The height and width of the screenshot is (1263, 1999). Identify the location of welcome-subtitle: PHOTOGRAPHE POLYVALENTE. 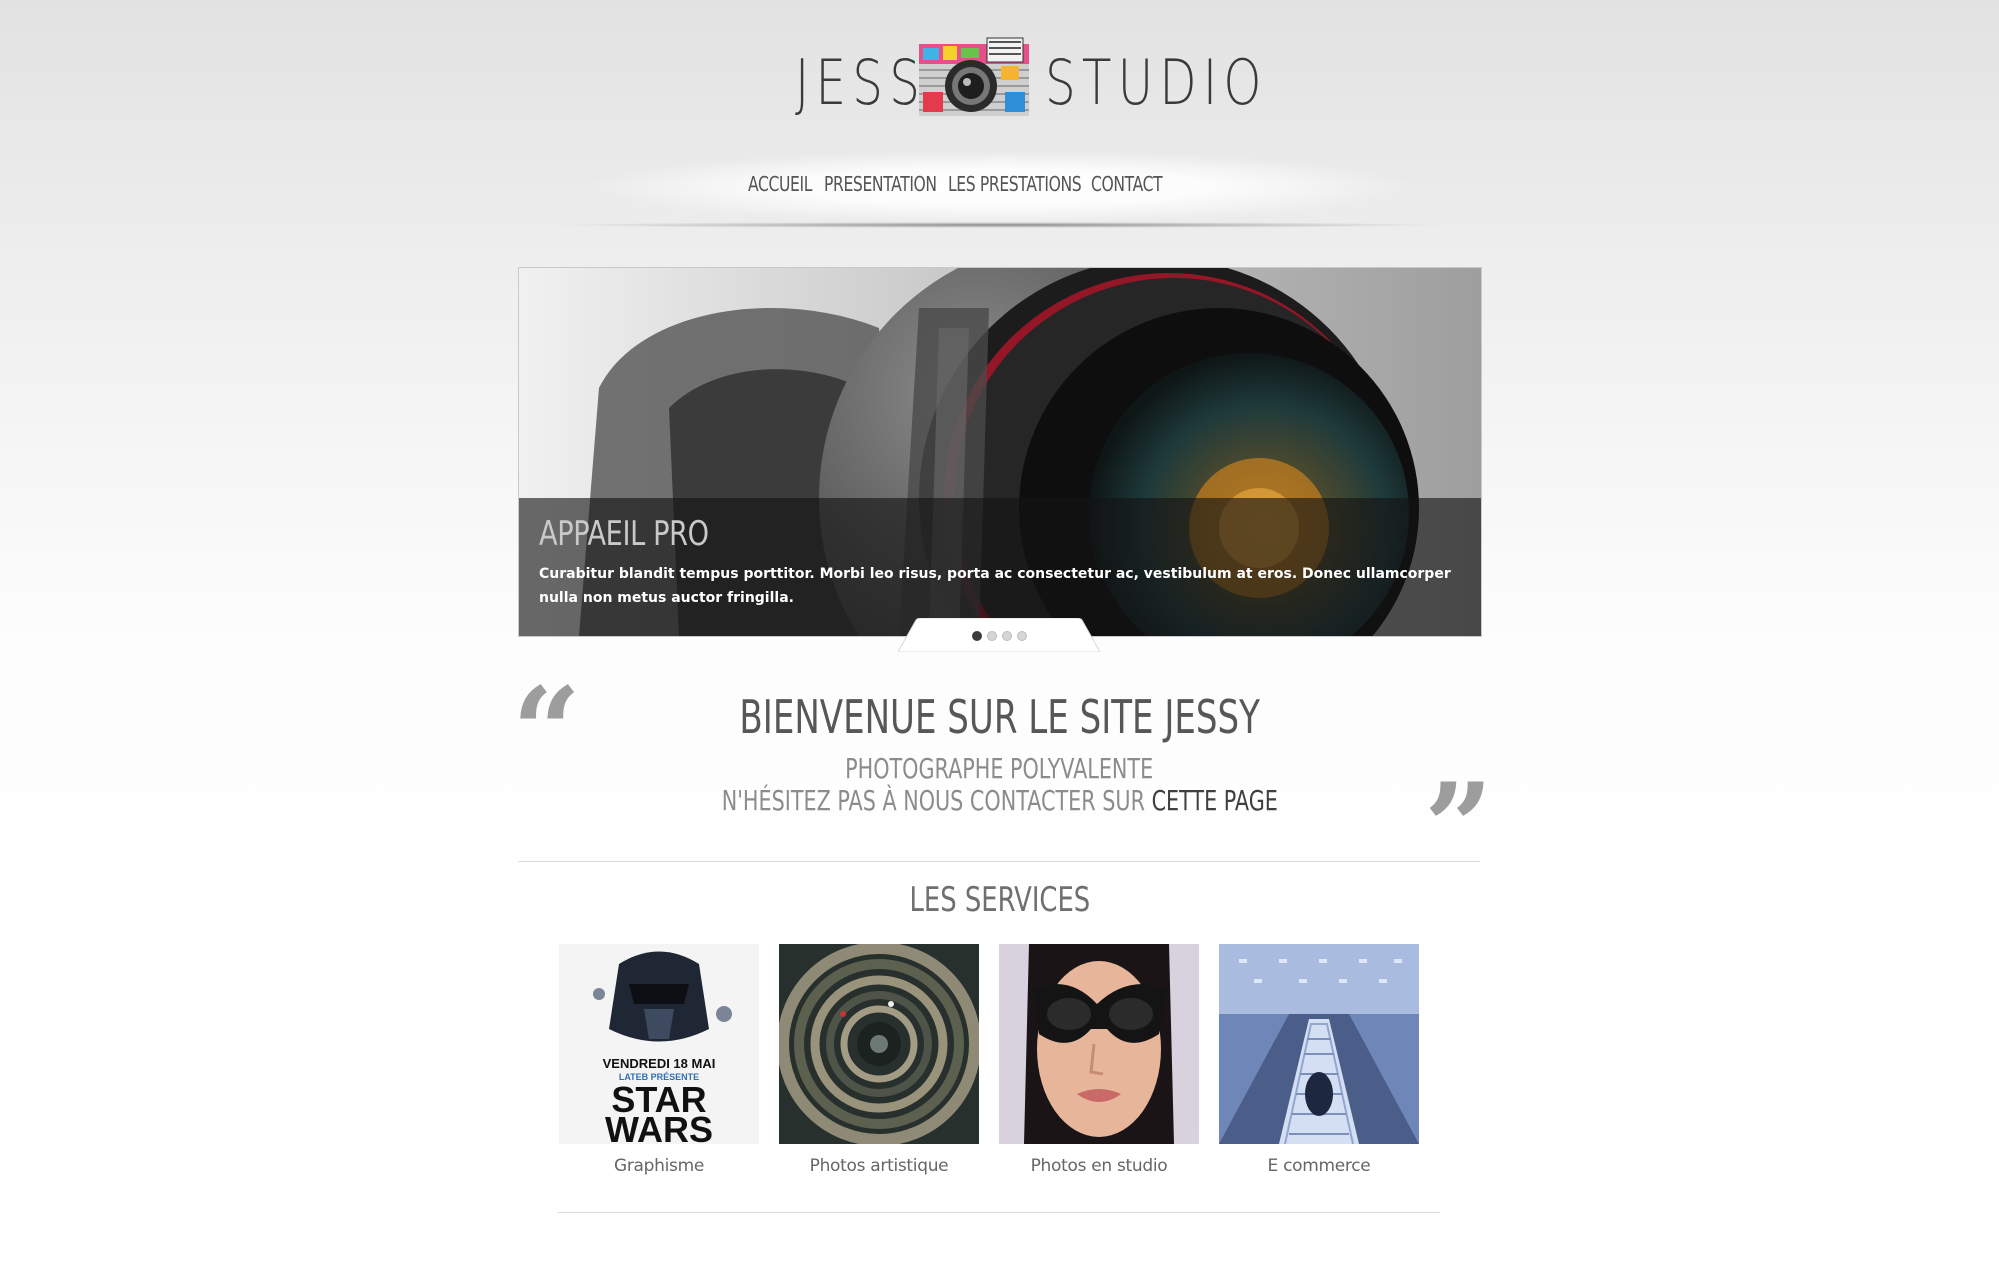
(999, 768).